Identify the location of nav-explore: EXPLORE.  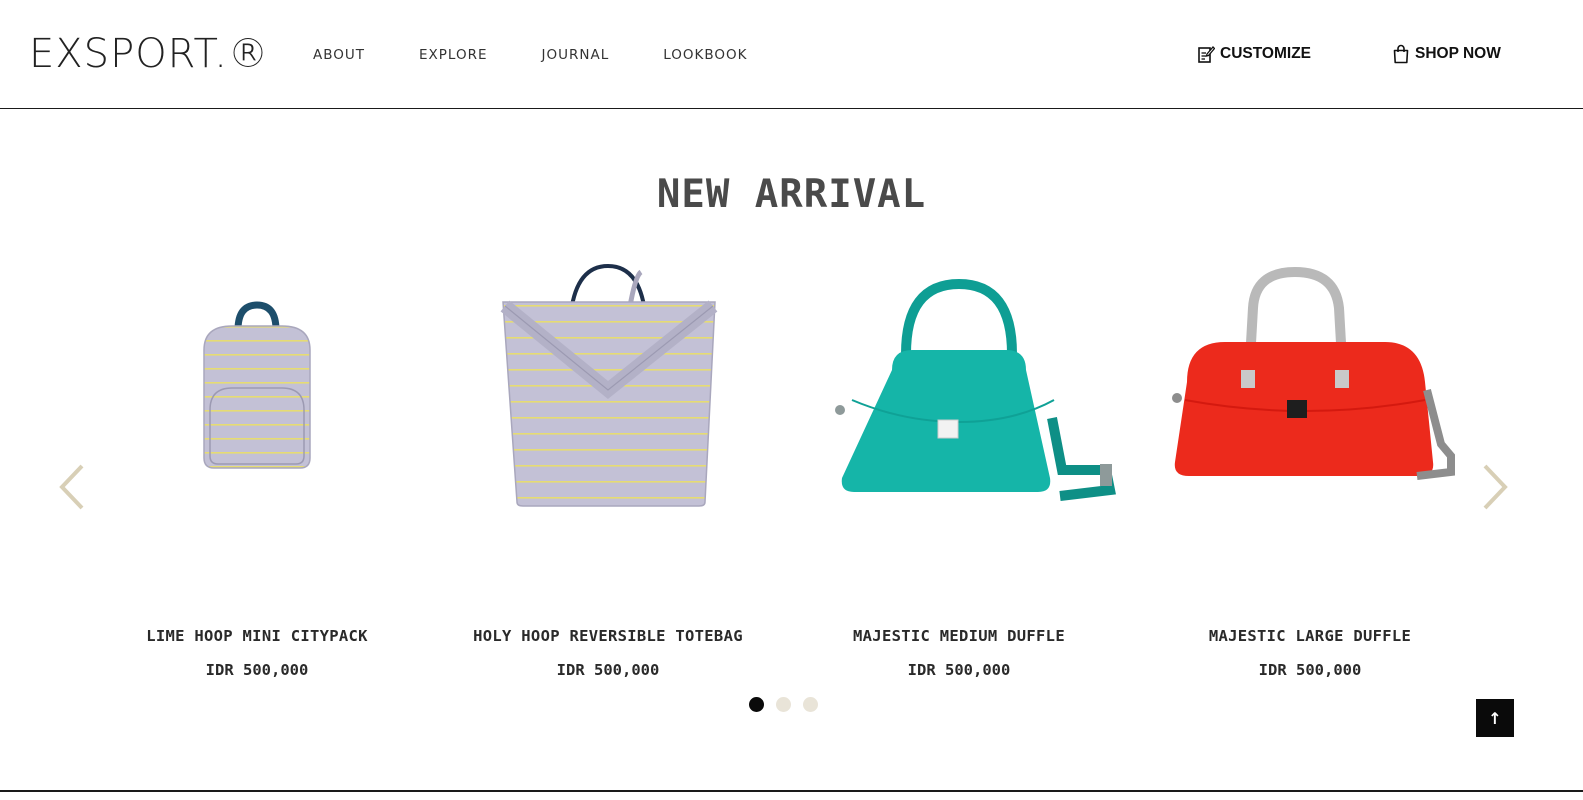
(453, 55).